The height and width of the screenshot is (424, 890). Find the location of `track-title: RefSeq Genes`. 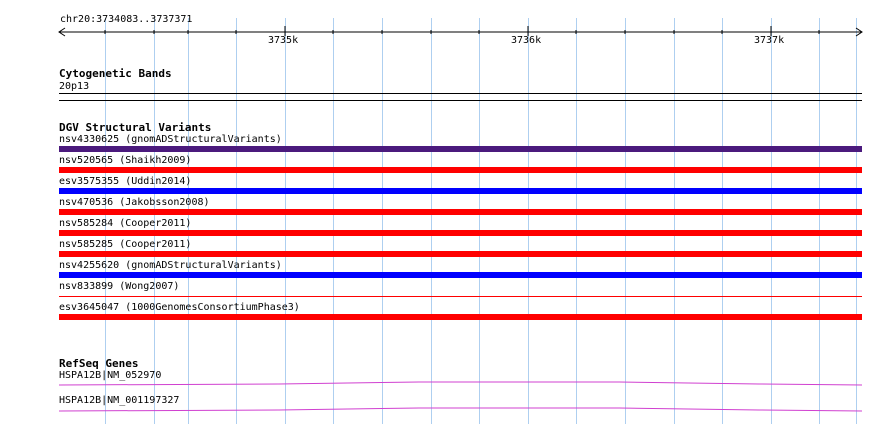

track-title: RefSeq Genes is located at coordinates (99, 363).